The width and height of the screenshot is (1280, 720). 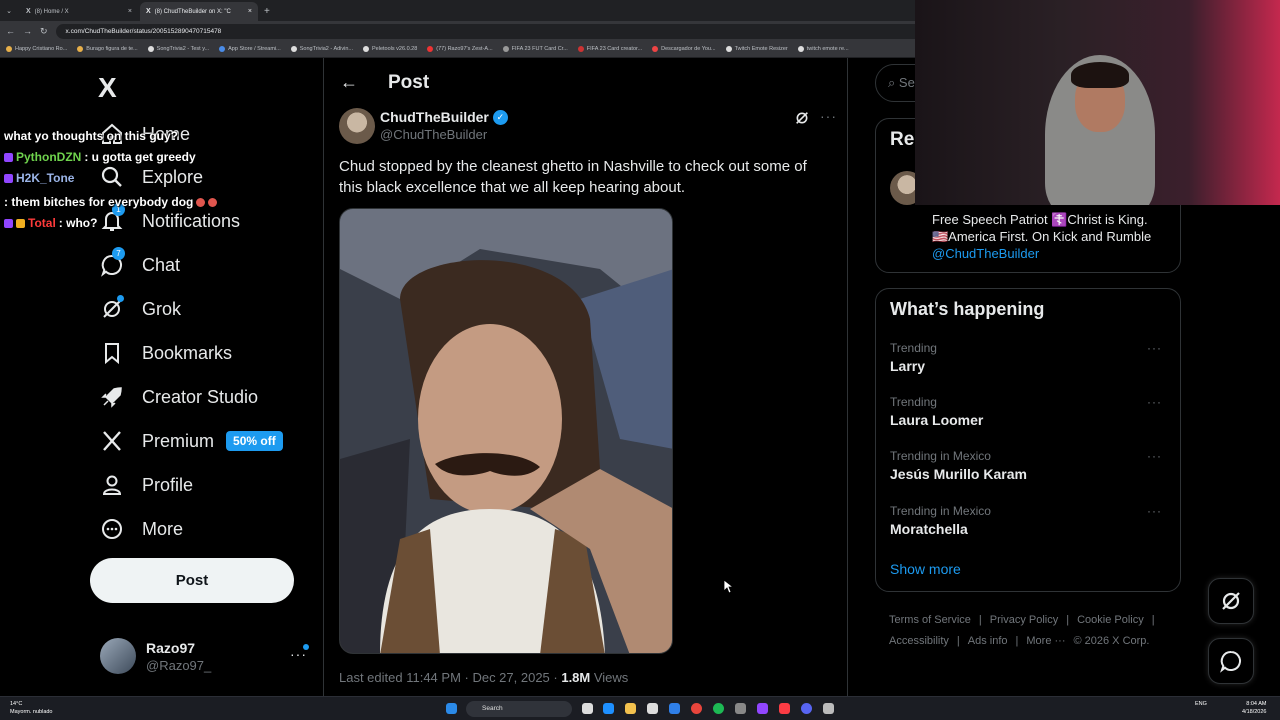 I want to click on new-tab-button: +, so click(x=267, y=11).